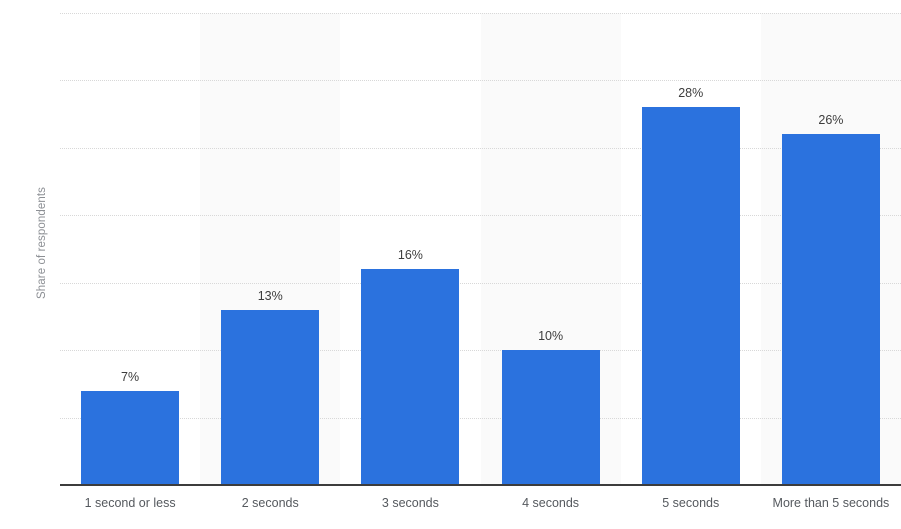 This screenshot has width=901, height=529. What do you see at coordinates (270, 503) in the screenshot?
I see `x-axis-label: 2 seconds` at bounding box center [270, 503].